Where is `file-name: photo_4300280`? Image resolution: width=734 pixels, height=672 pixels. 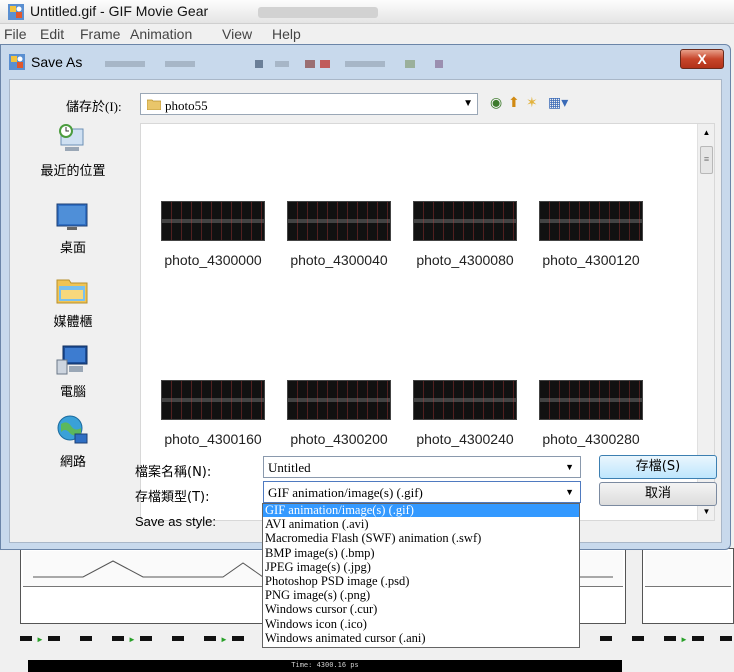
file-name: photo_4300280 is located at coordinates (591, 439).